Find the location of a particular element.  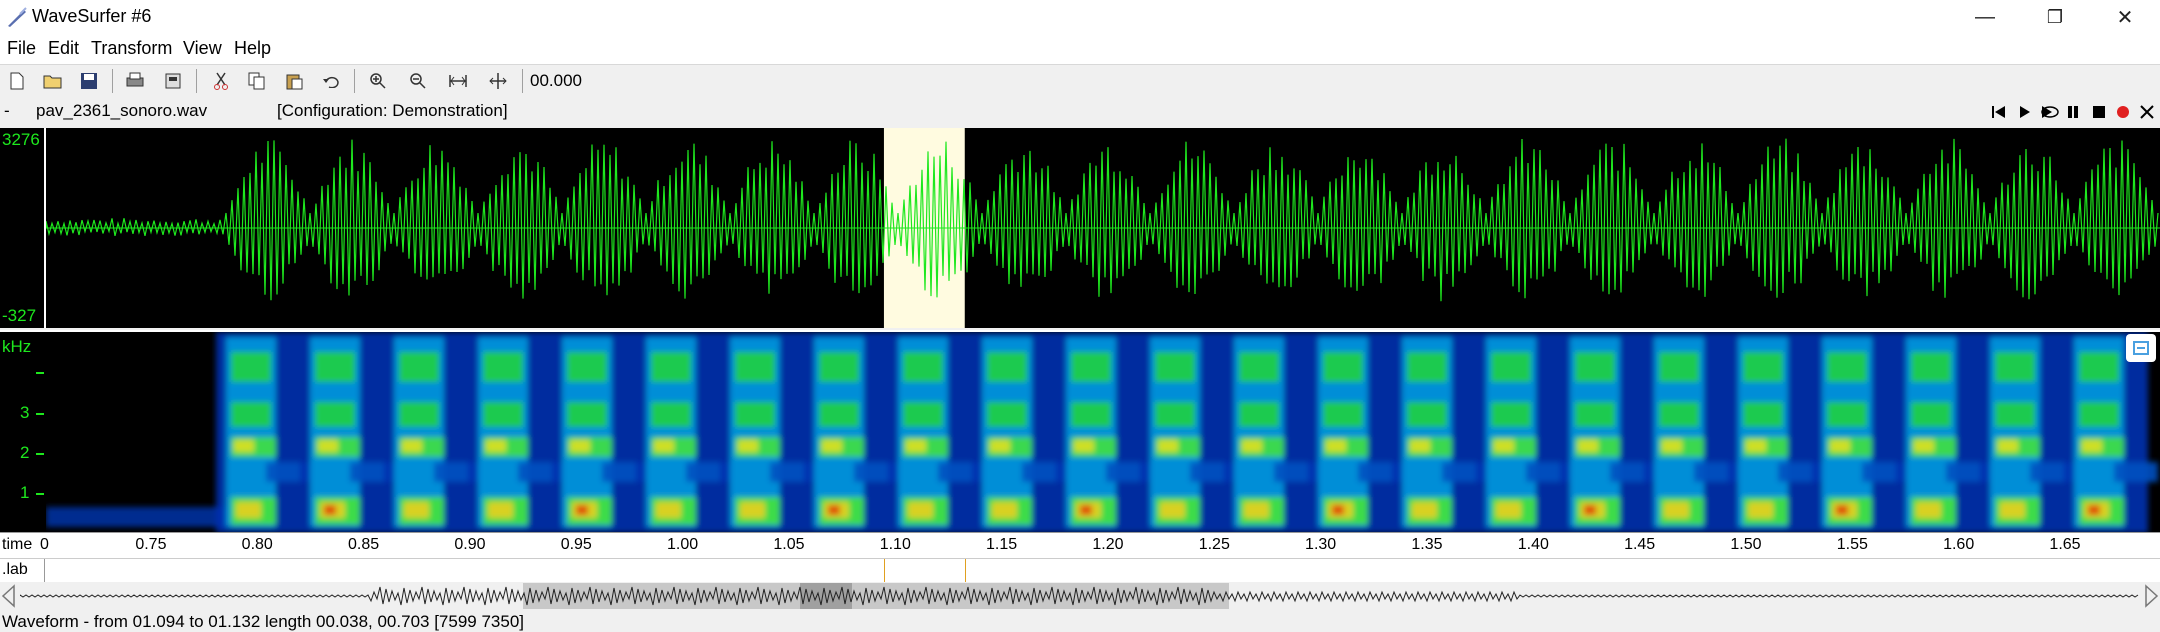

skip-to-start-icon is located at coordinates (1999, 112).